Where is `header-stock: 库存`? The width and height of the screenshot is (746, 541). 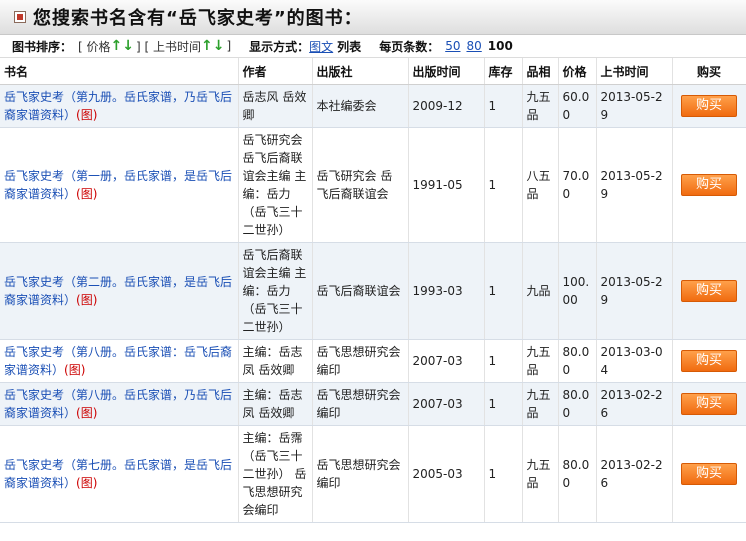
header-stock: 库存 is located at coordinates (503, 71).